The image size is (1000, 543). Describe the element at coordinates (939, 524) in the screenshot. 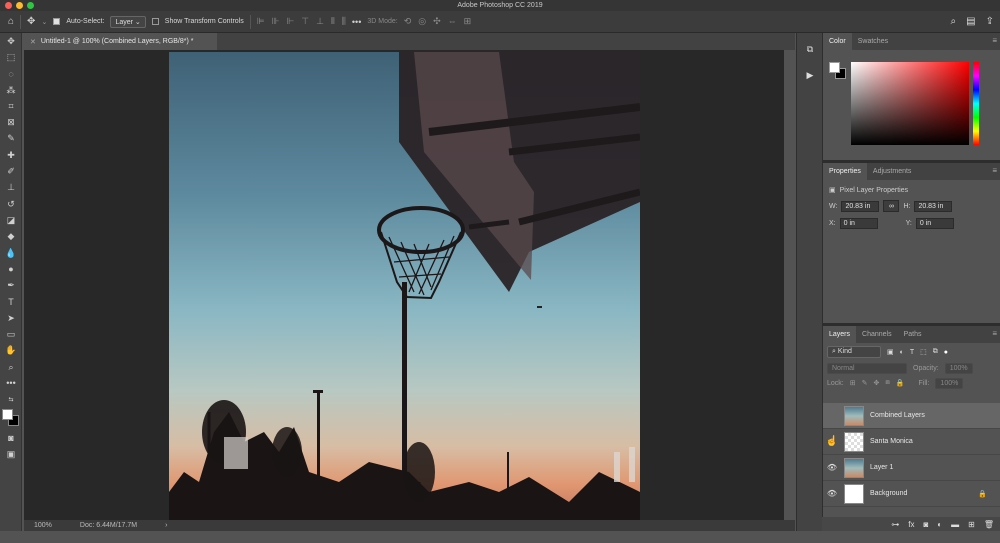

I see `adjustment-layer-icon: ◐` at that location.